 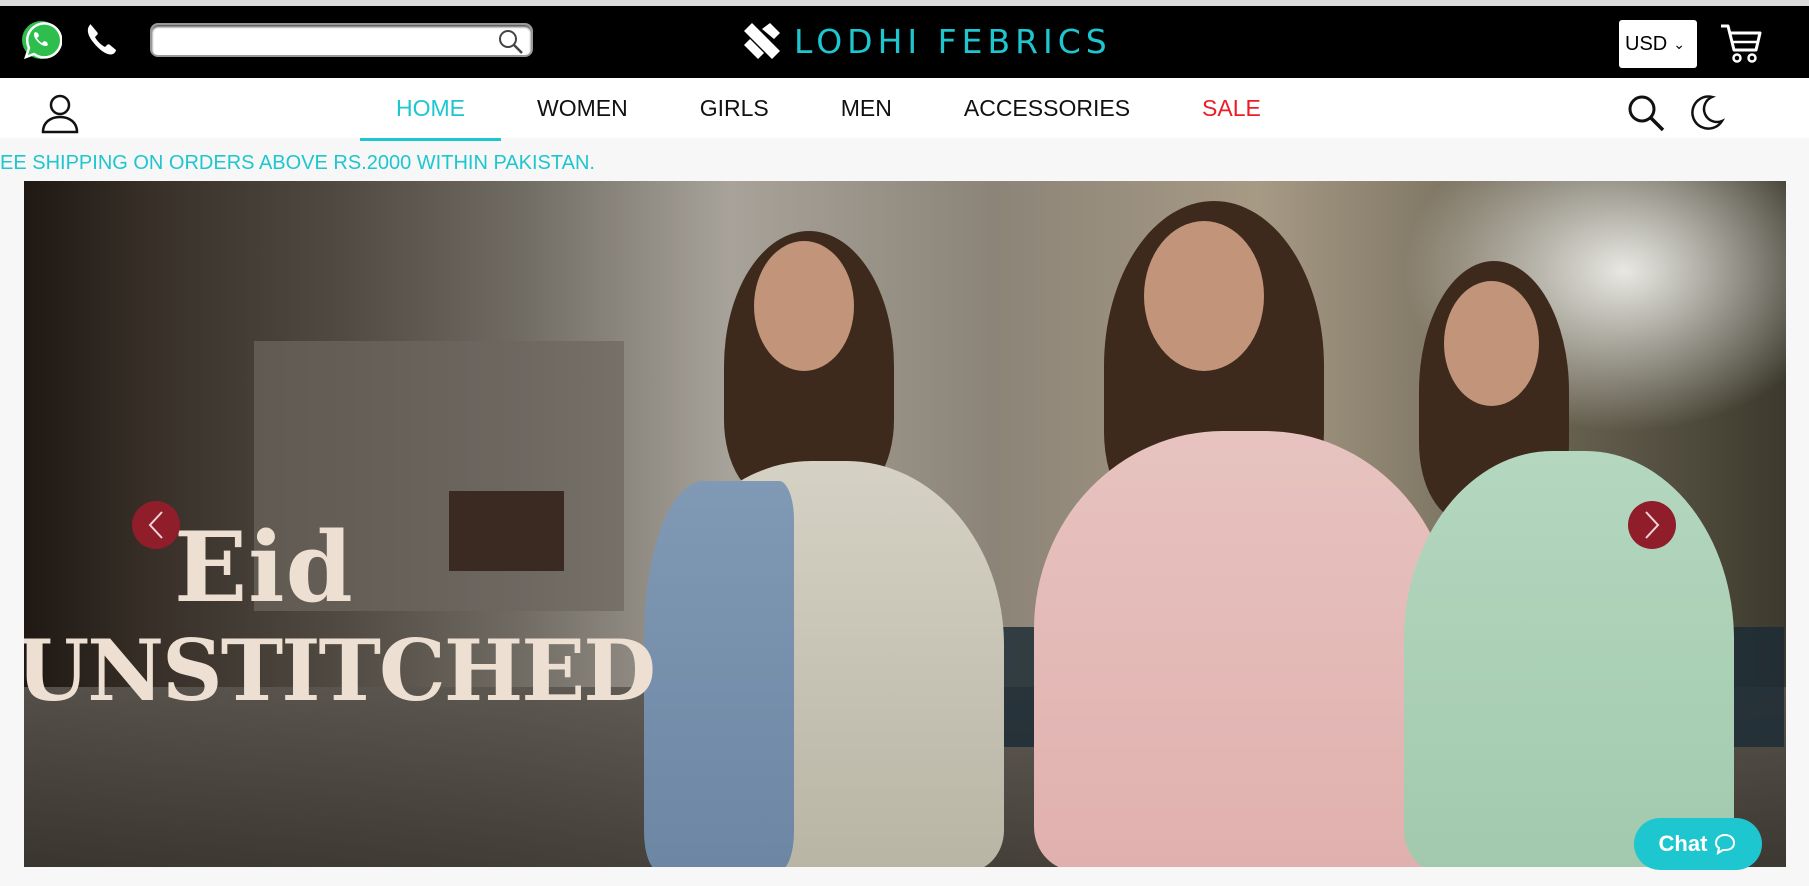 What do you see at coordinates (1683, 843) in the screenshot?
I see `chat-label: Chat` at bounding box center [1683, 843].